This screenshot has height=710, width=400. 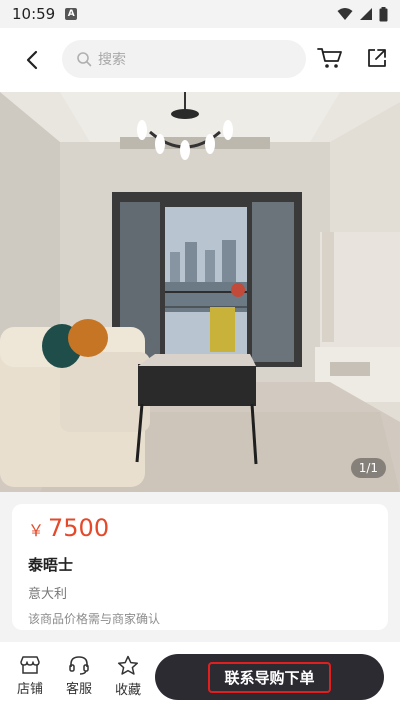 I want to click on bottom-action-bar: 店铺 客服 收藏 联系导购下单, so click(x=200, y=676).